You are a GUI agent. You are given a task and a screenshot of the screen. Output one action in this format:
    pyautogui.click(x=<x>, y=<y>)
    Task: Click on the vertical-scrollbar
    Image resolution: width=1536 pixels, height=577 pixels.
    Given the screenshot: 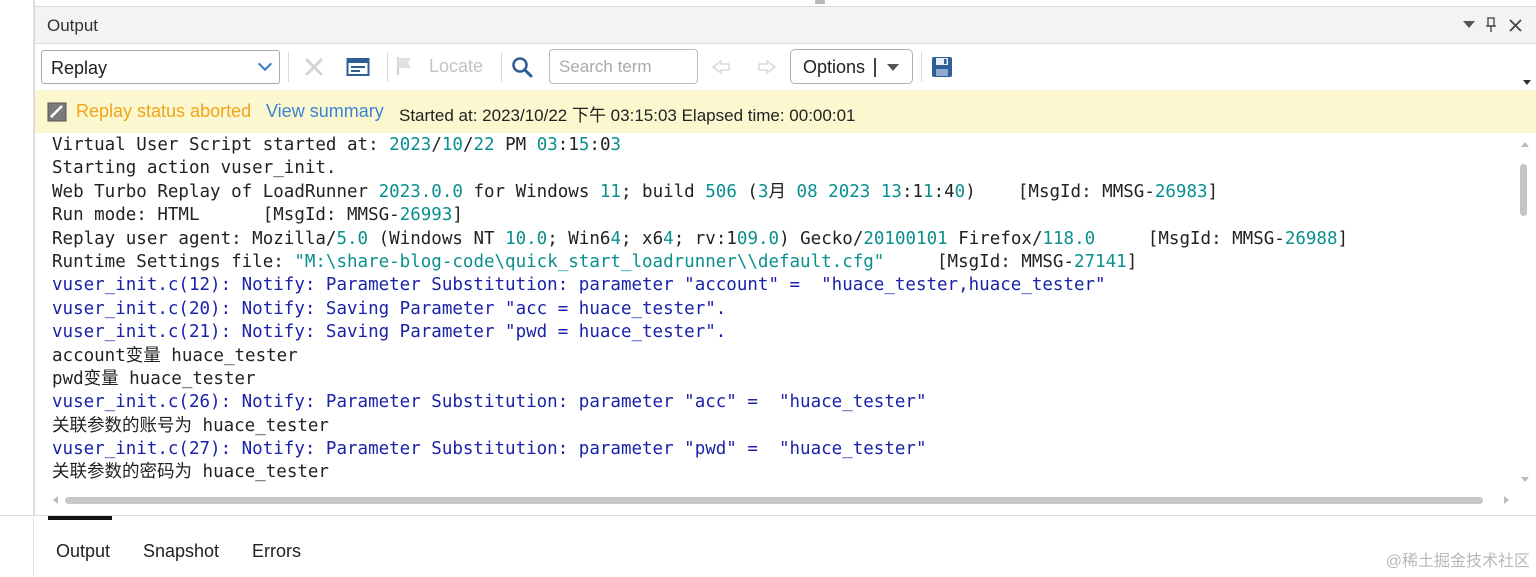 What is the action you would take?
    pyautogui.click(x=1524, y=312)
    